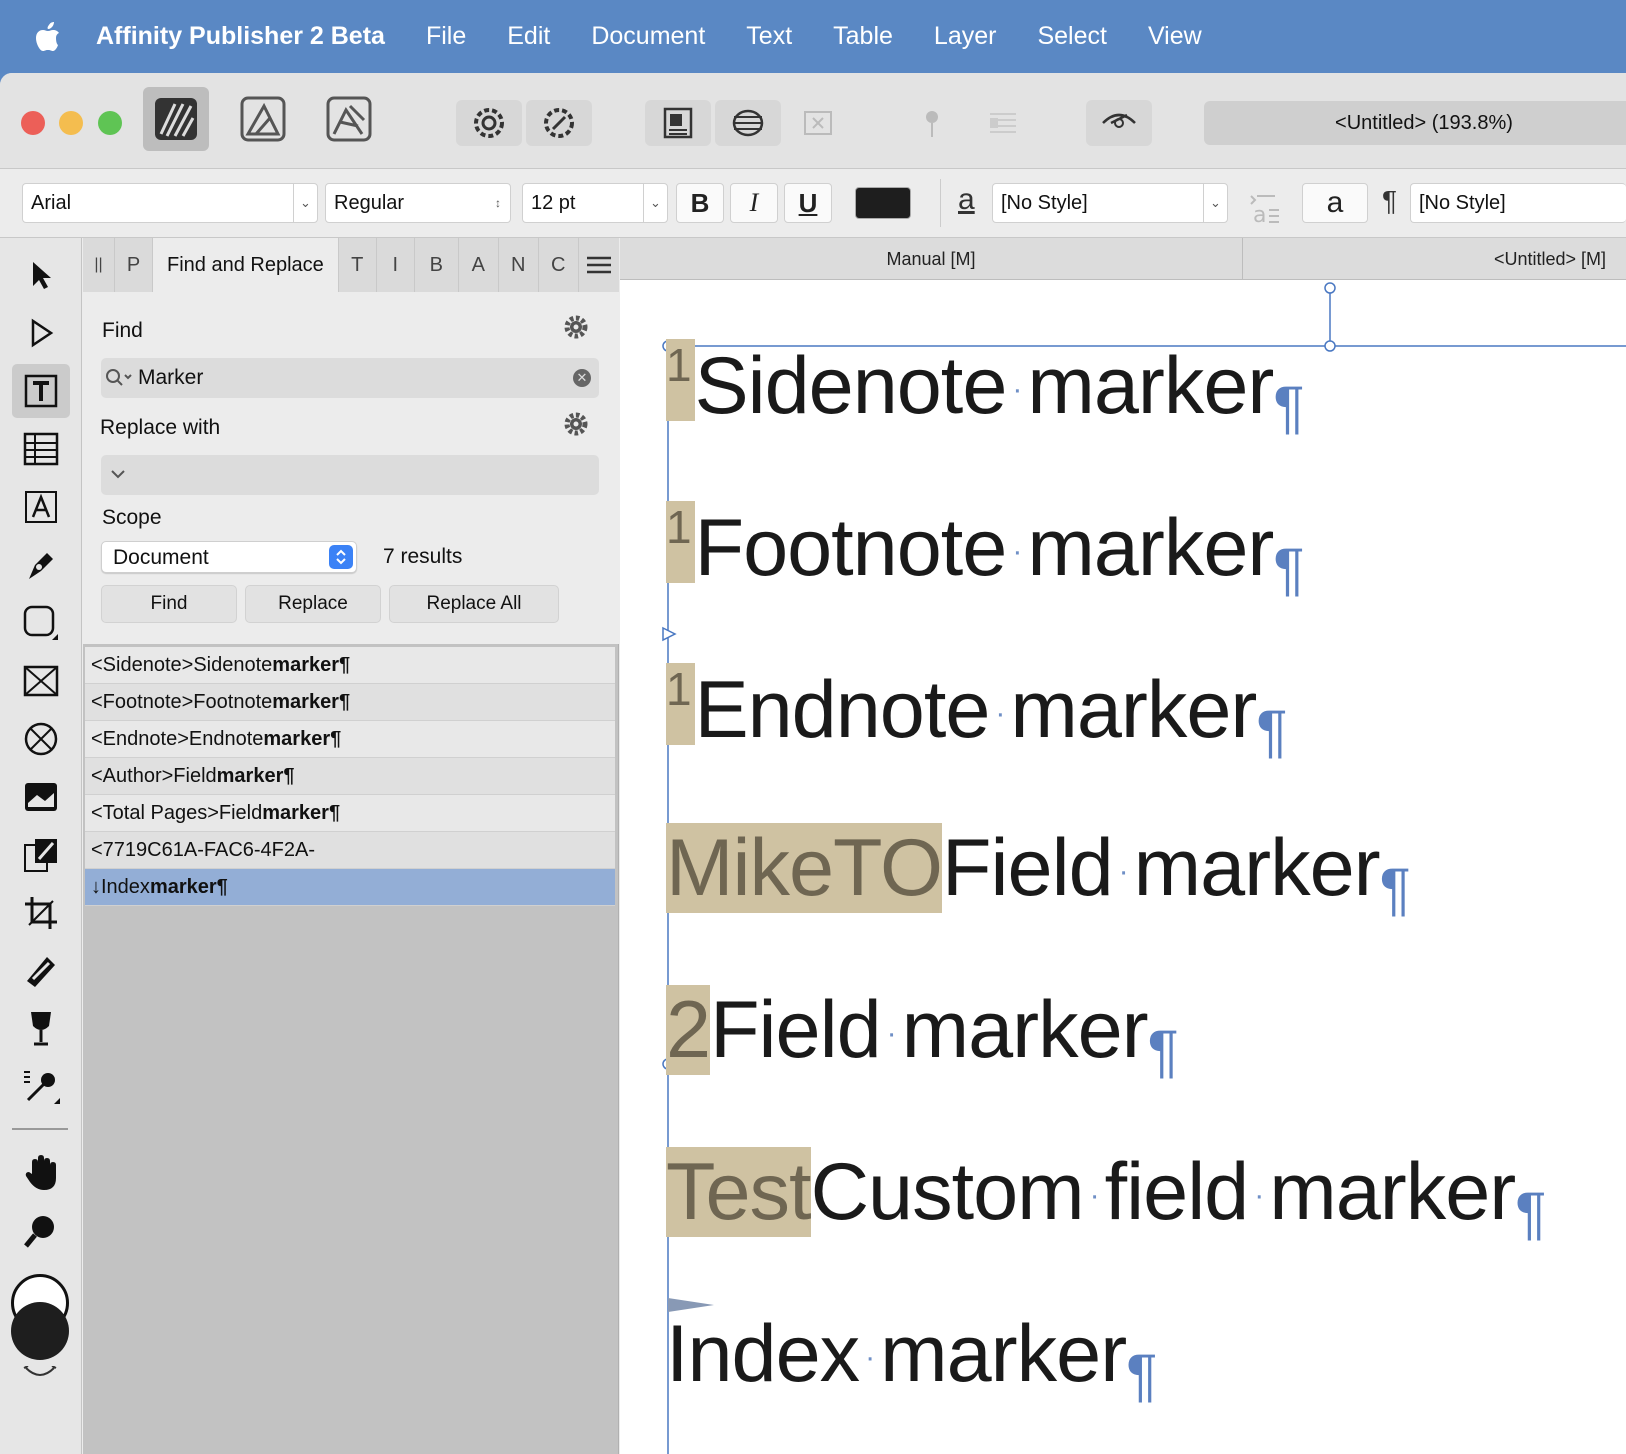  I want to click on menu-edit: Edit, so click(528, 36).